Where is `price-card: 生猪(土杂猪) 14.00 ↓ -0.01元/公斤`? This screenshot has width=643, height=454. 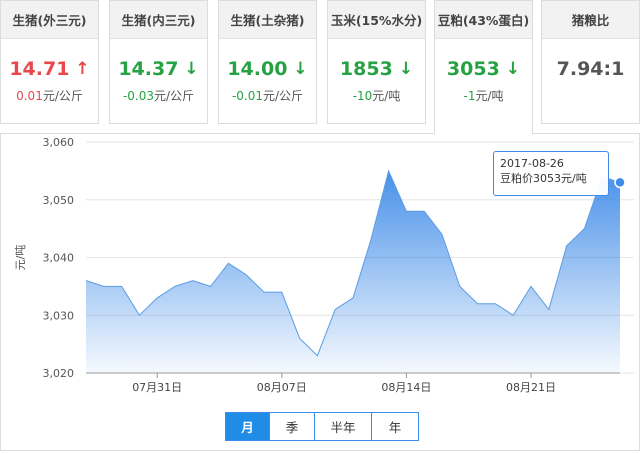 price-card: 生猪(土杂猪) 14.00 ↓ -0.01元/公斤 is located at coordinates (267, 62).